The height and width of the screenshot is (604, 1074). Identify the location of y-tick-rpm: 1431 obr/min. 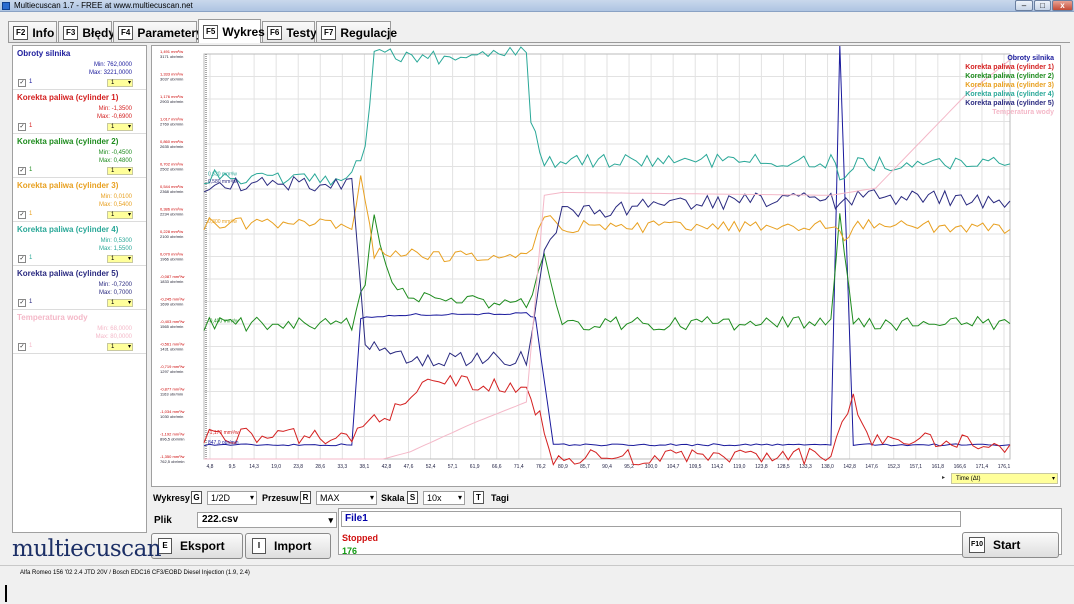
(171, 349).